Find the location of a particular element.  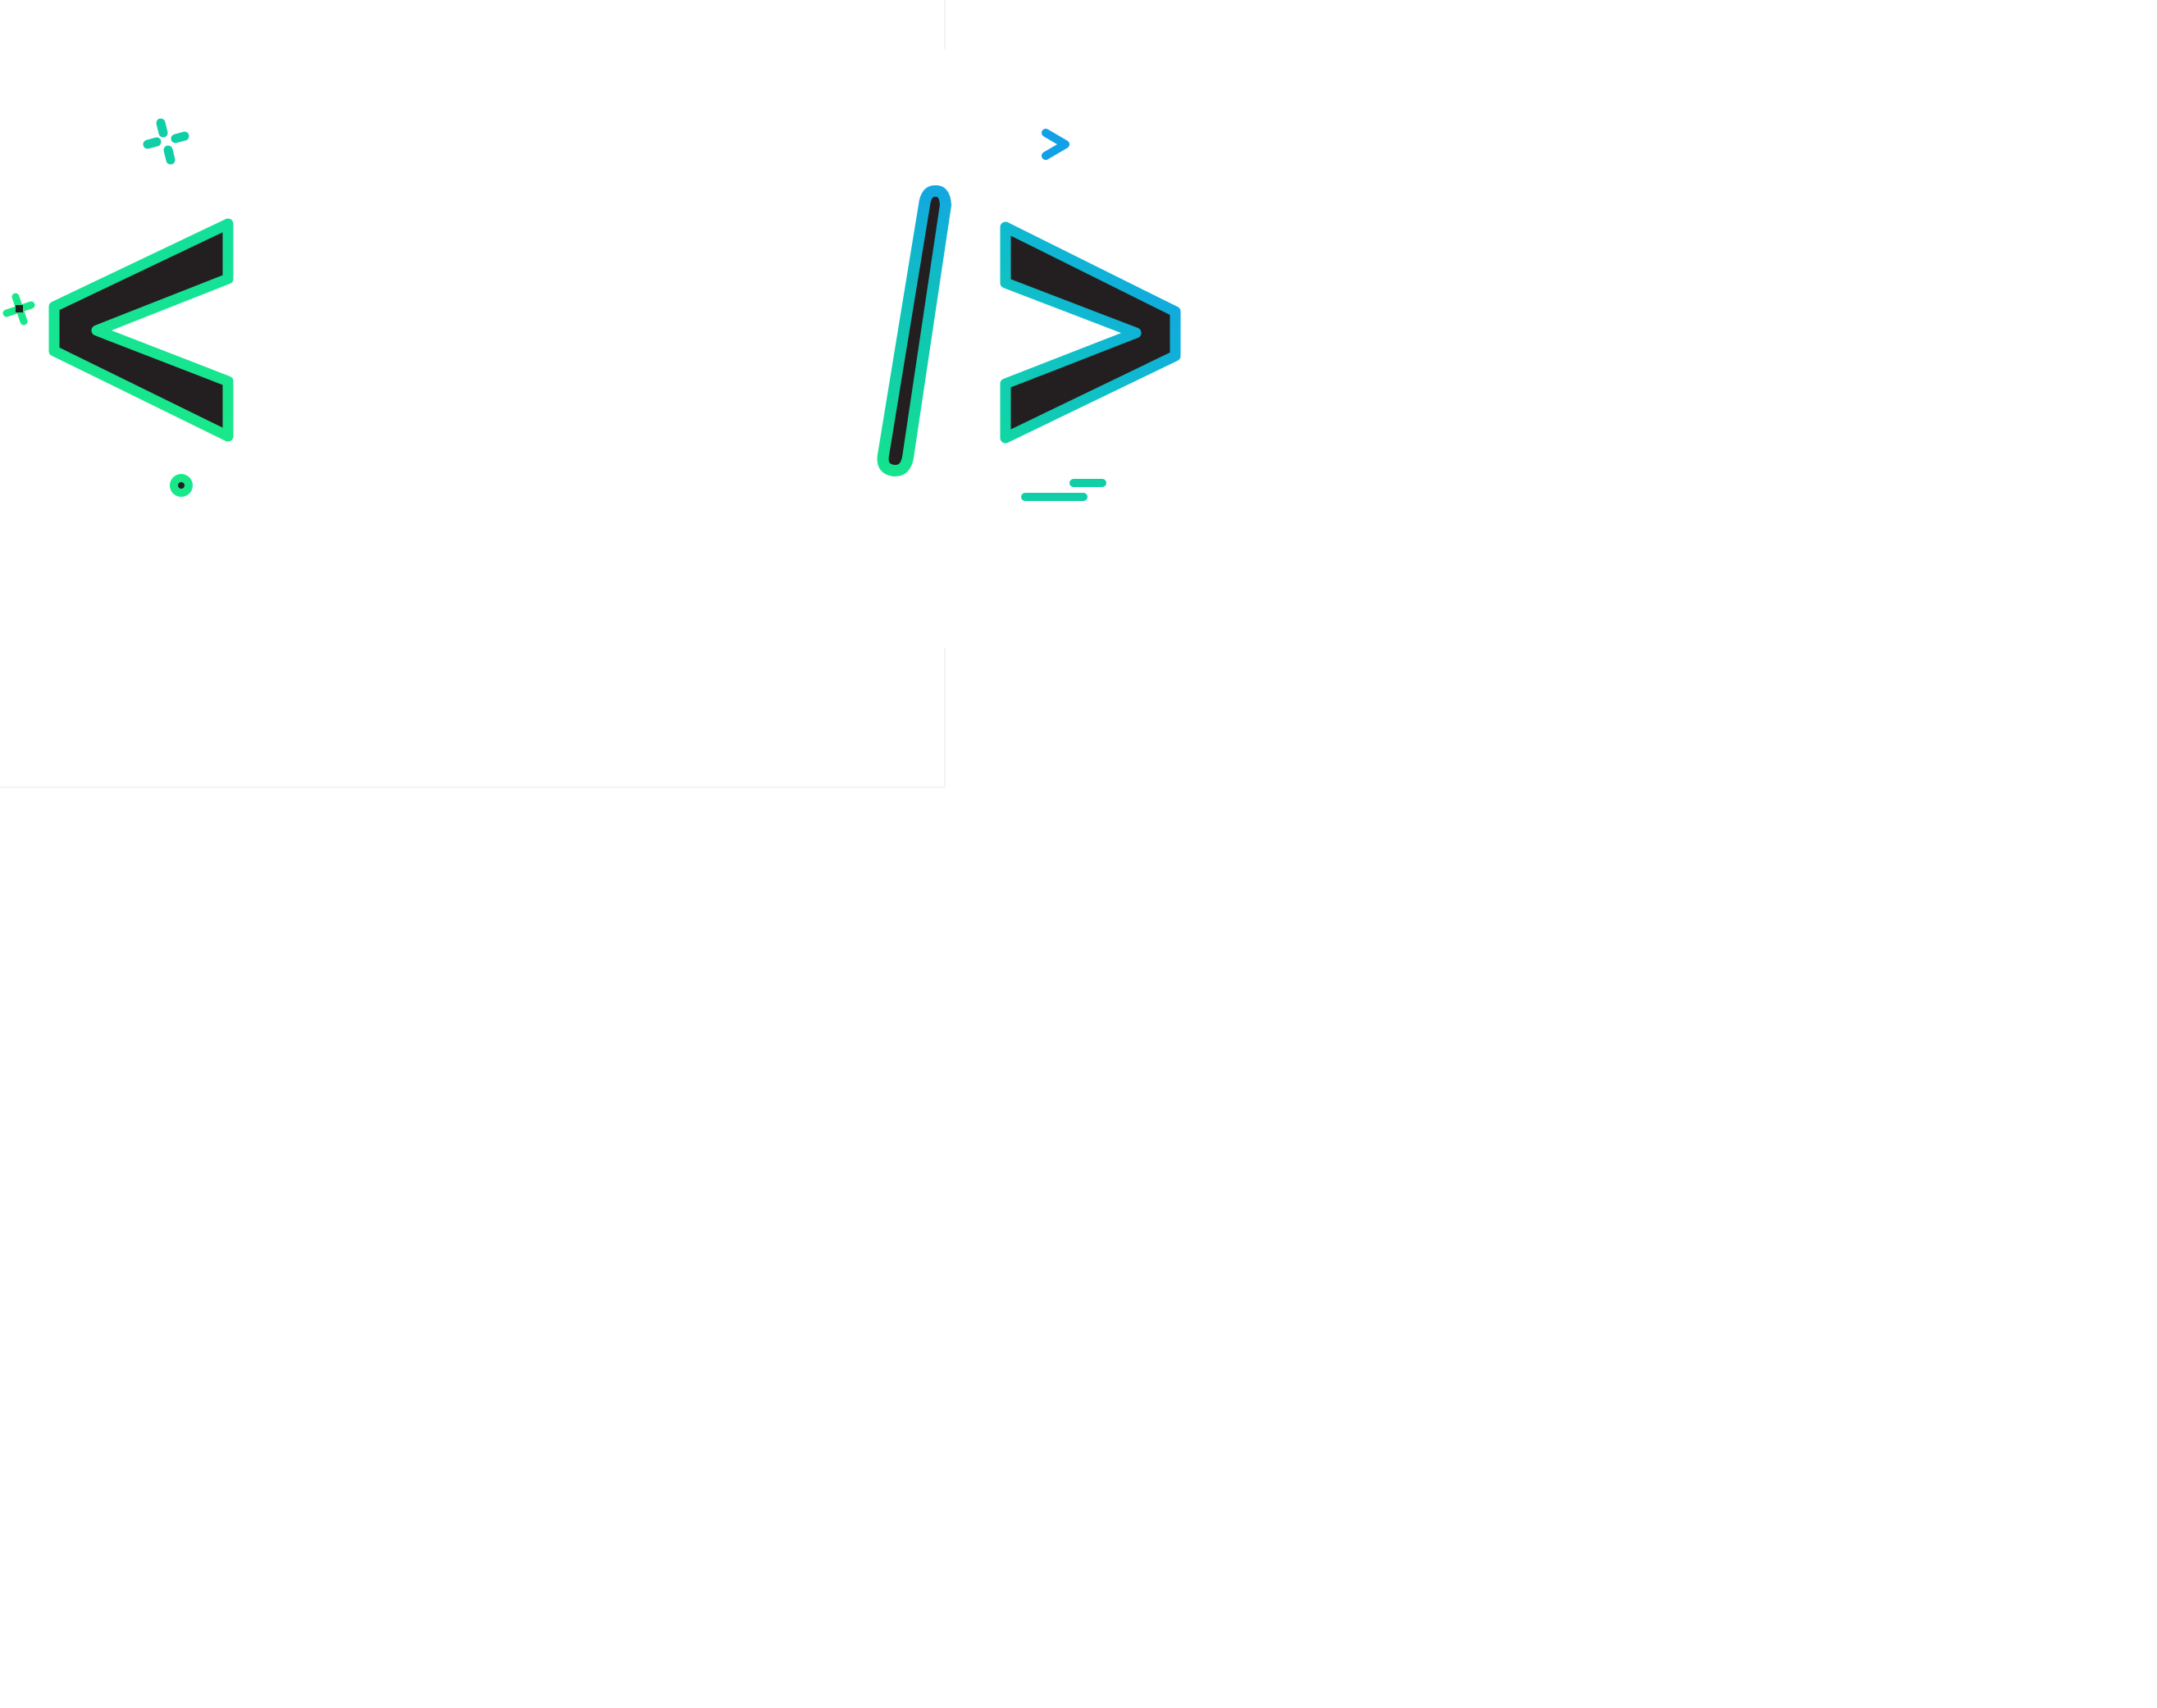

less-than-bracket-icon is located at coordinates (141, 330).